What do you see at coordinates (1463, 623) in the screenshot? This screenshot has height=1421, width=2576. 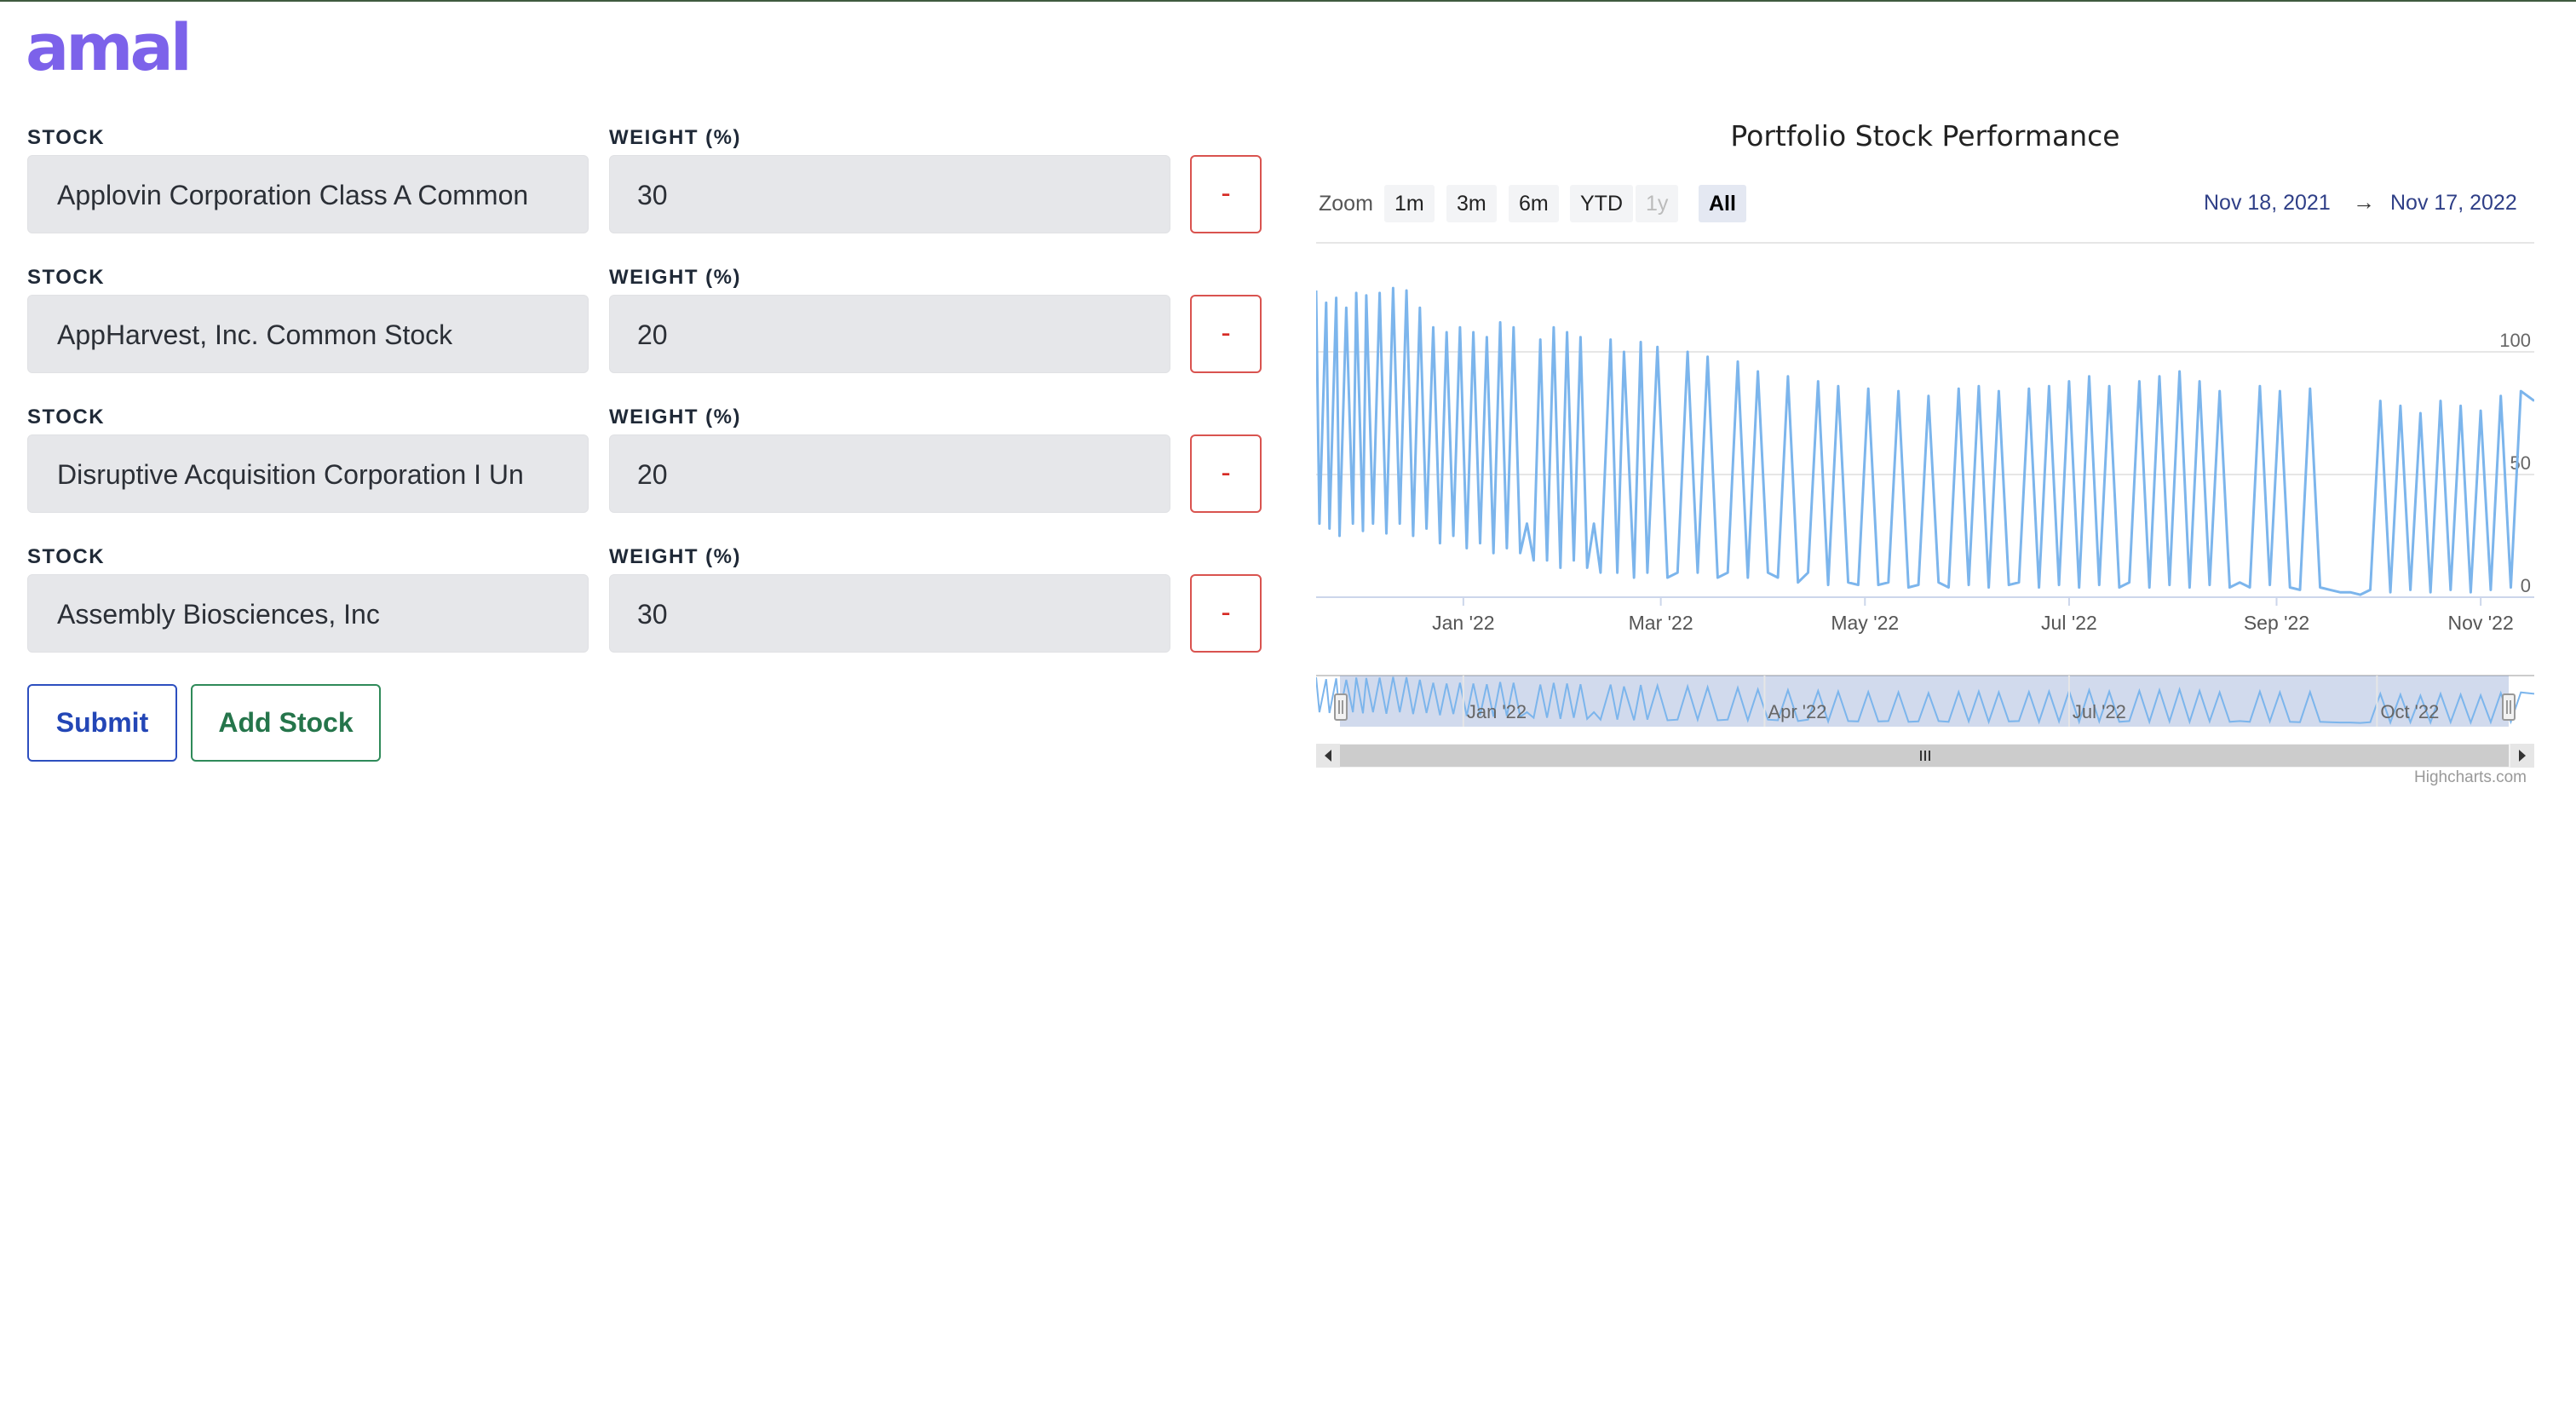 I see `x-tick-label: Jan '22` at bounding box center [1463, 623].